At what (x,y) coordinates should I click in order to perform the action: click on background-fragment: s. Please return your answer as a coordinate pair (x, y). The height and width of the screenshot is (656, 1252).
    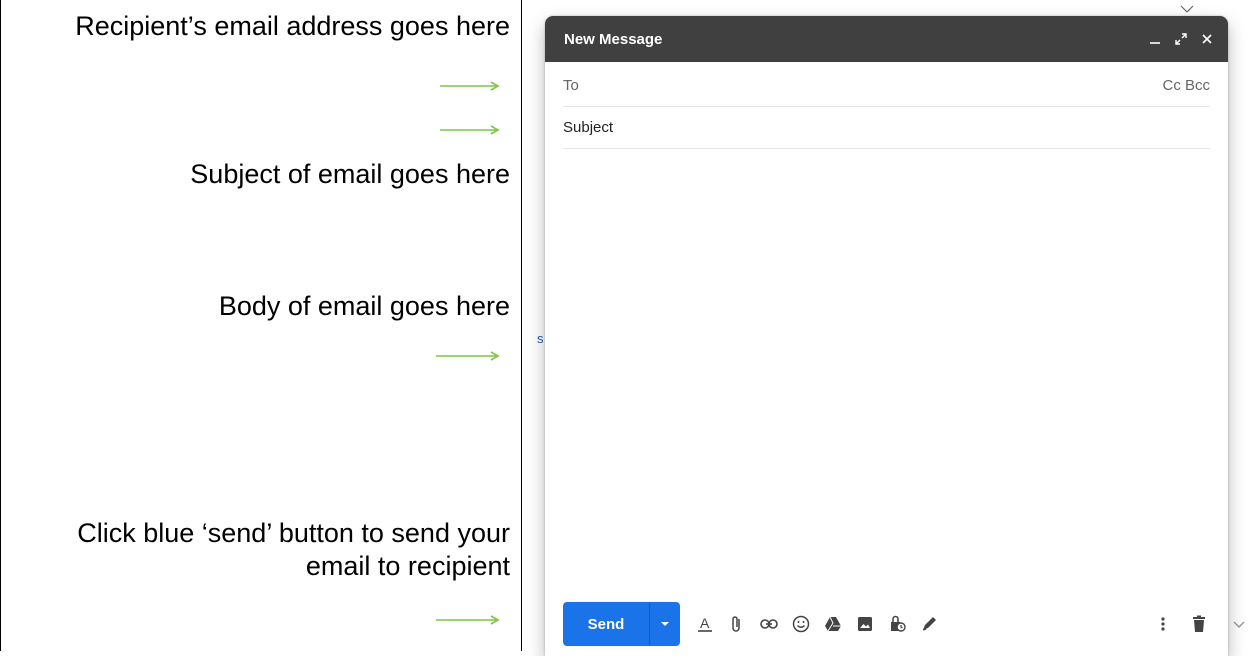
    Looking at the image, I should click on (540, 338).